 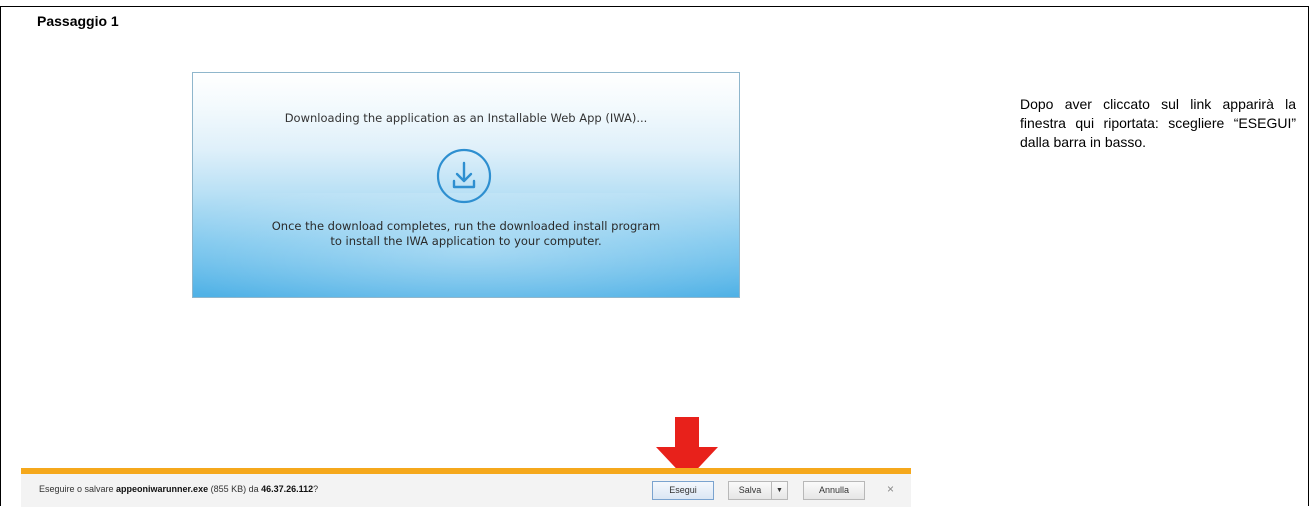 I want to click on prompt-prefix: Eseguire o salvare, so click(x=78, y=489).